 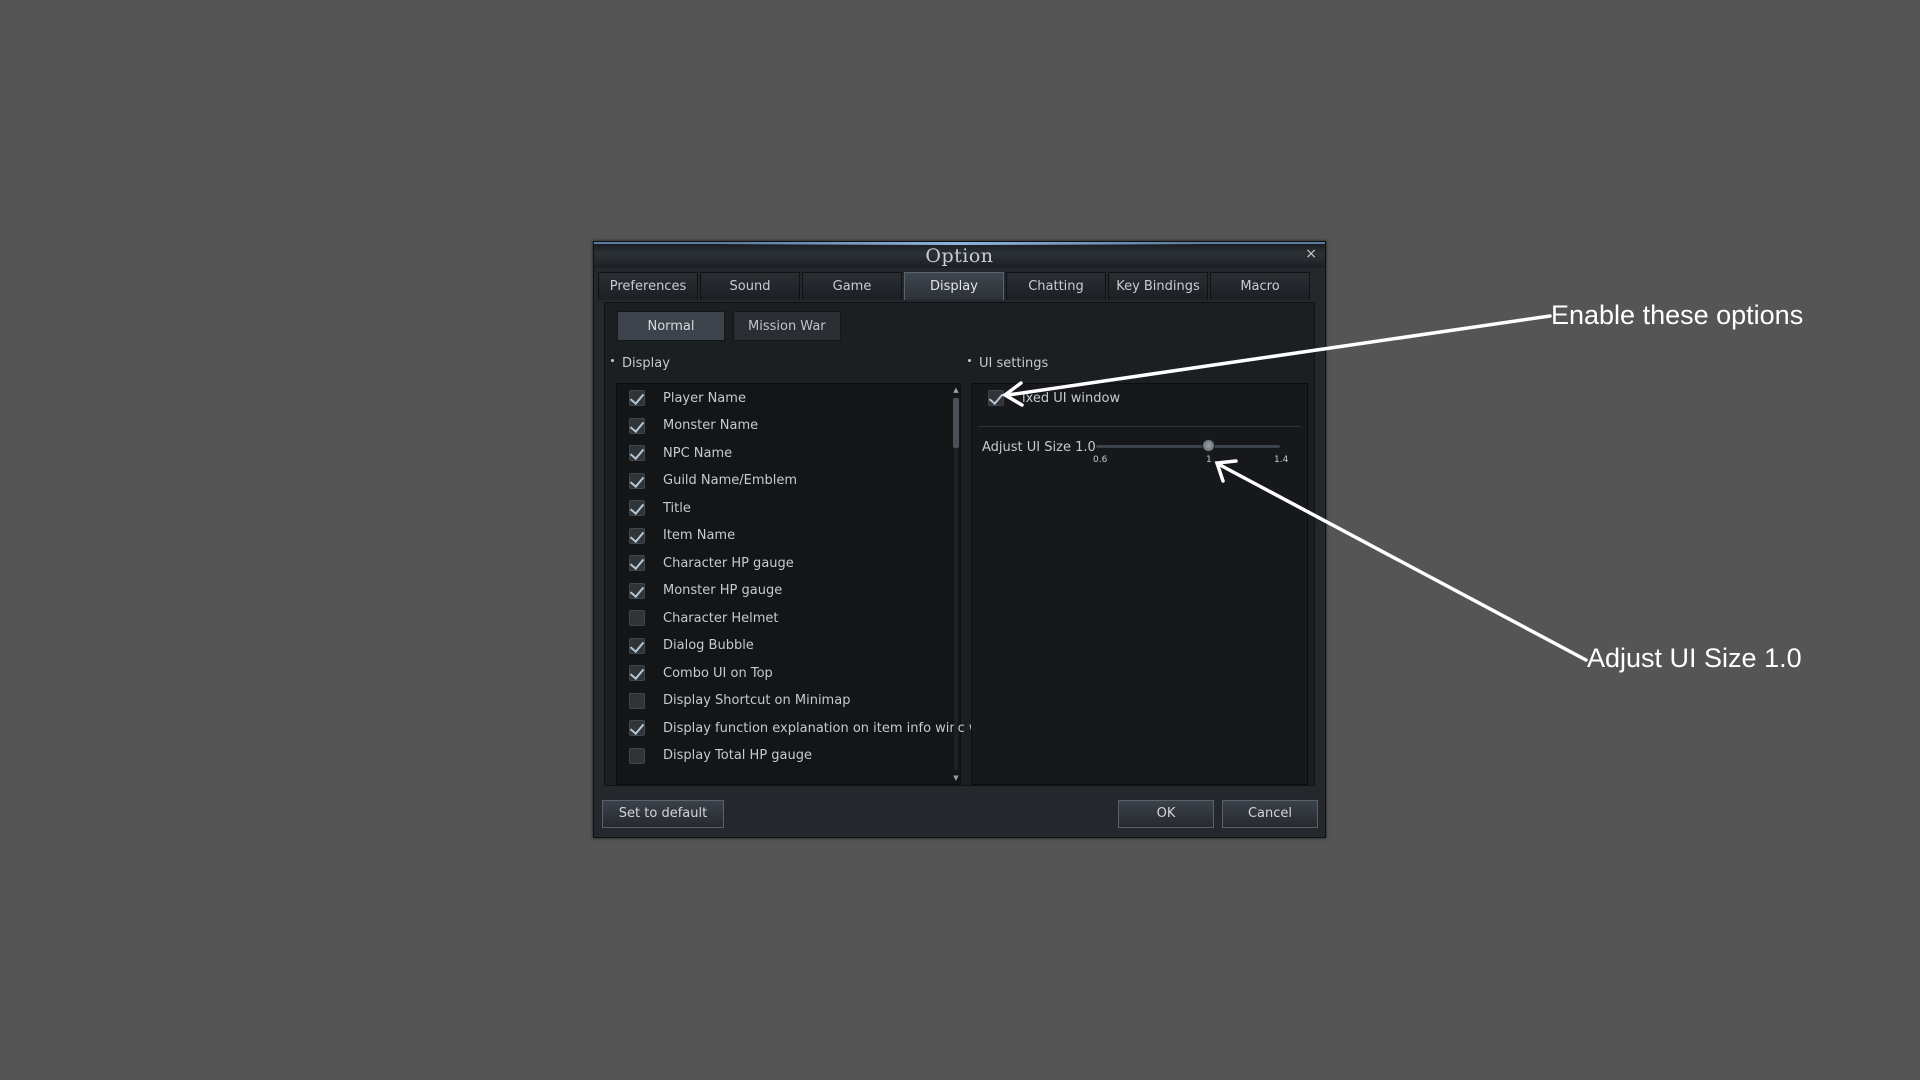 What do you see at coordinates (1403, 562) in the screenshot?
I see `arrow-line-adjust` at bounding box center [1403, 562].